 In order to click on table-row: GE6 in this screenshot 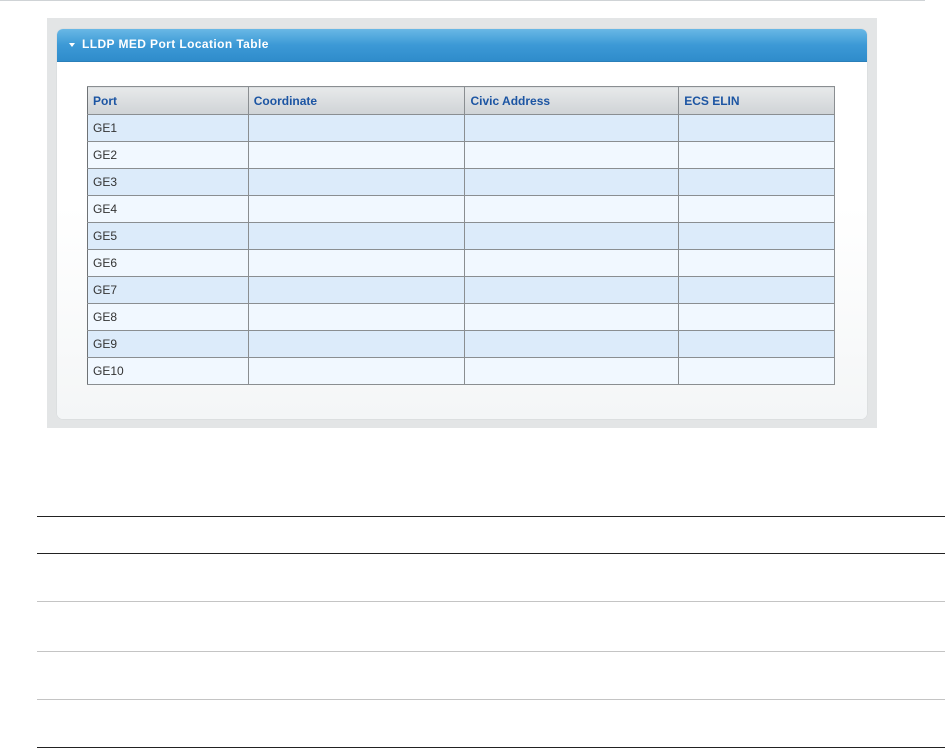, I will do `click(461, 263)`.